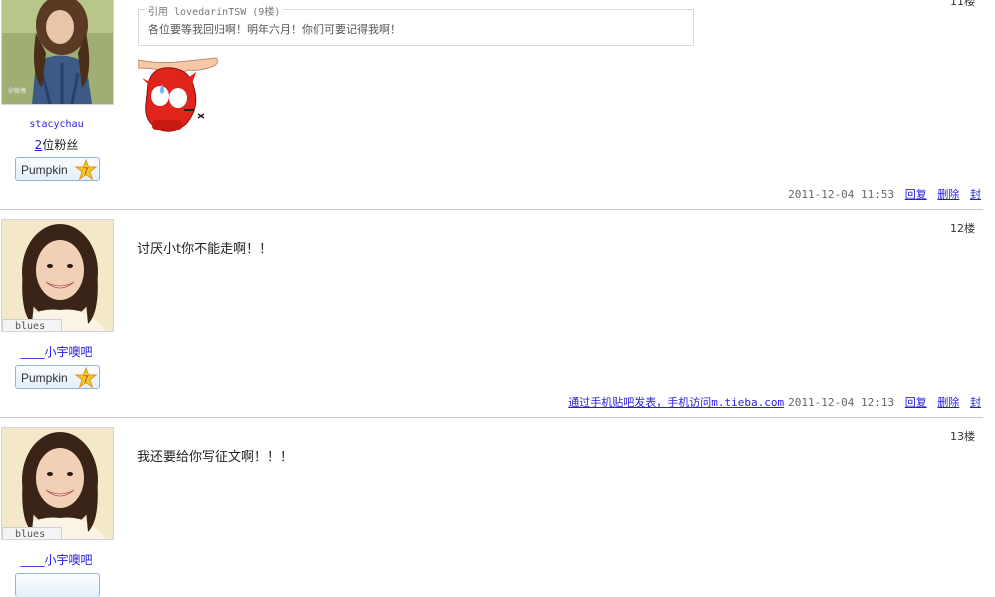  What do you see at coordinates (178, 94) in the screenshot?
I see `emoticon-image` at bounding box center [178, 94].